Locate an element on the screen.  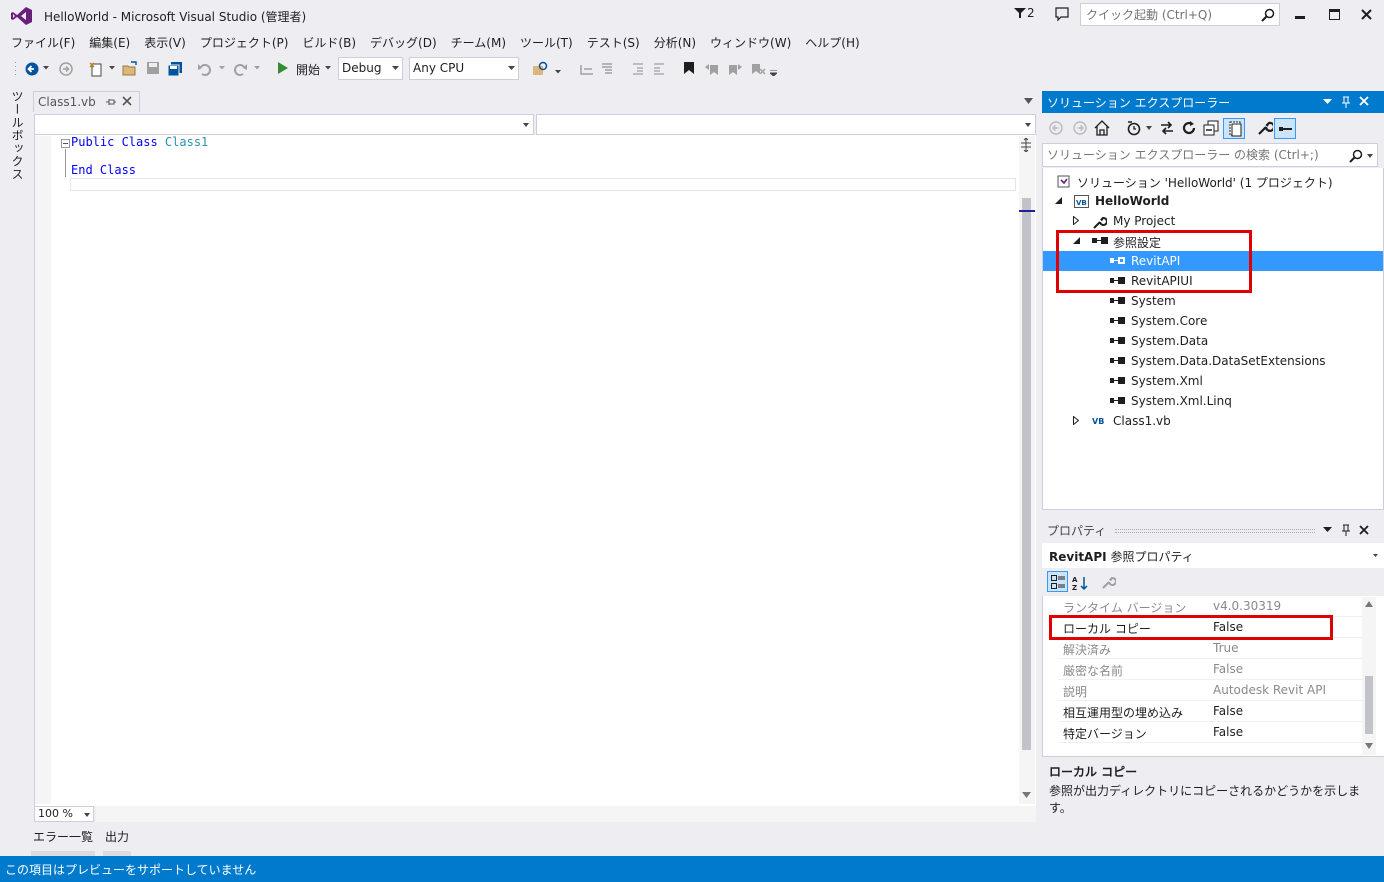
menu-view: 表示(V) is located at coordinates (165, 42).